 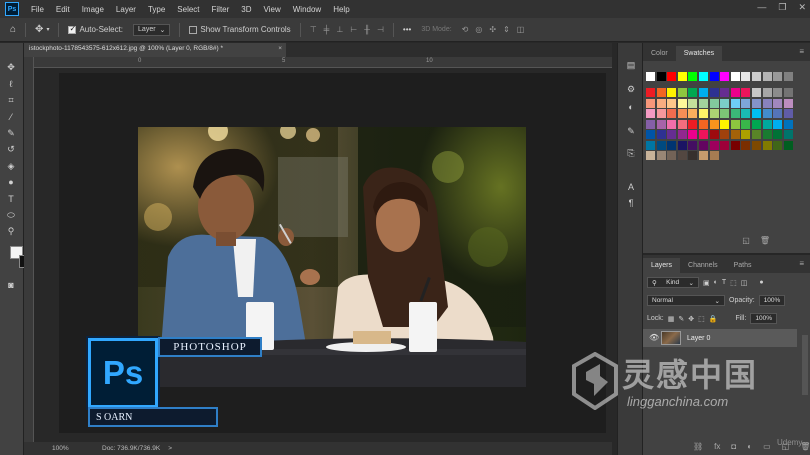 I want to click on filter-toggle-icon: ●, so click(x=761, y=282).